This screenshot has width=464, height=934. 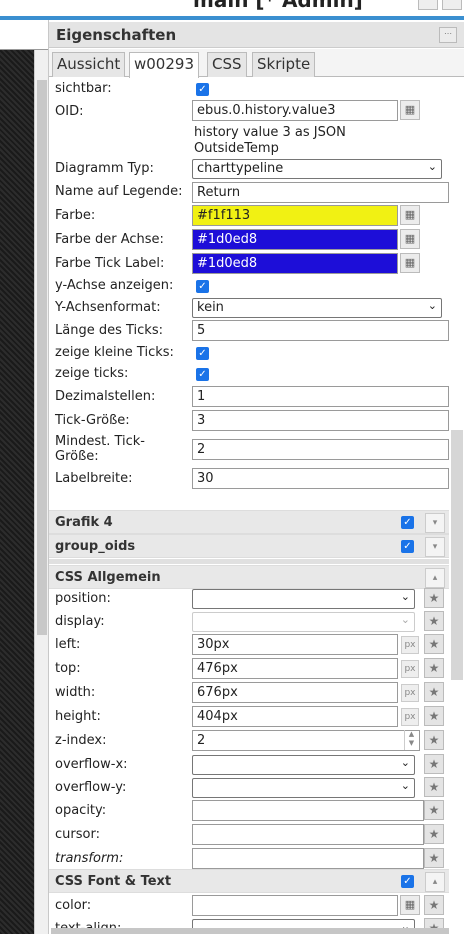 What do you see at coordinates (410, 905) in the screenshot?
I see `css-color-picker-icon: ▦` at bounding box center [410, 905].